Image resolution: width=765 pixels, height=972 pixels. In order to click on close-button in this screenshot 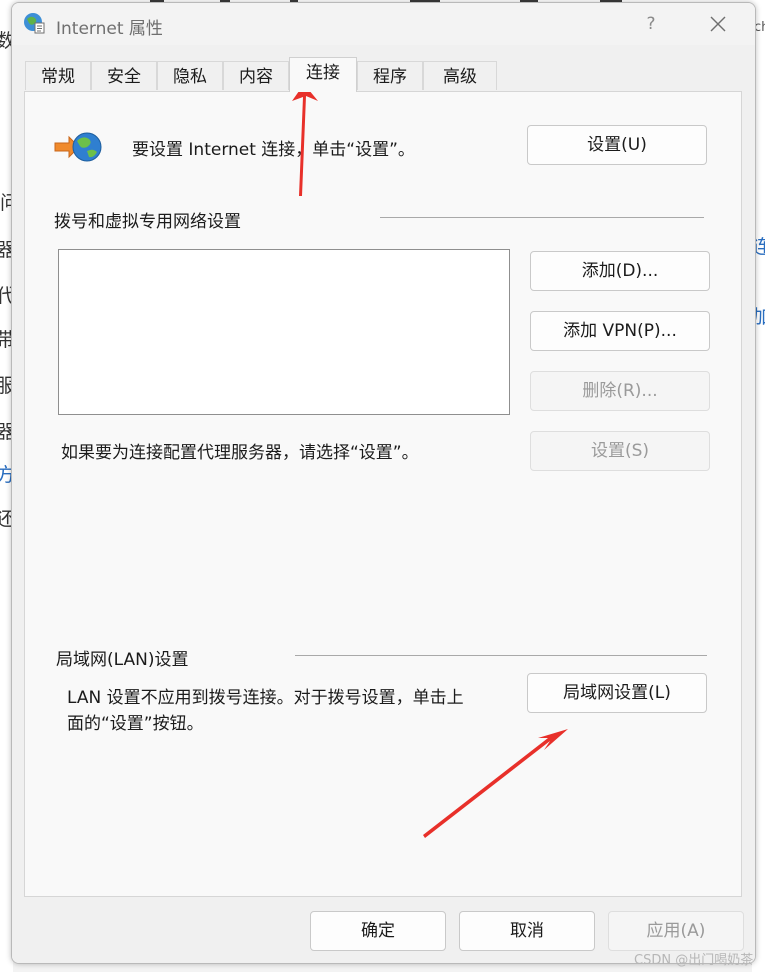, I will do `click(718, 24)`.